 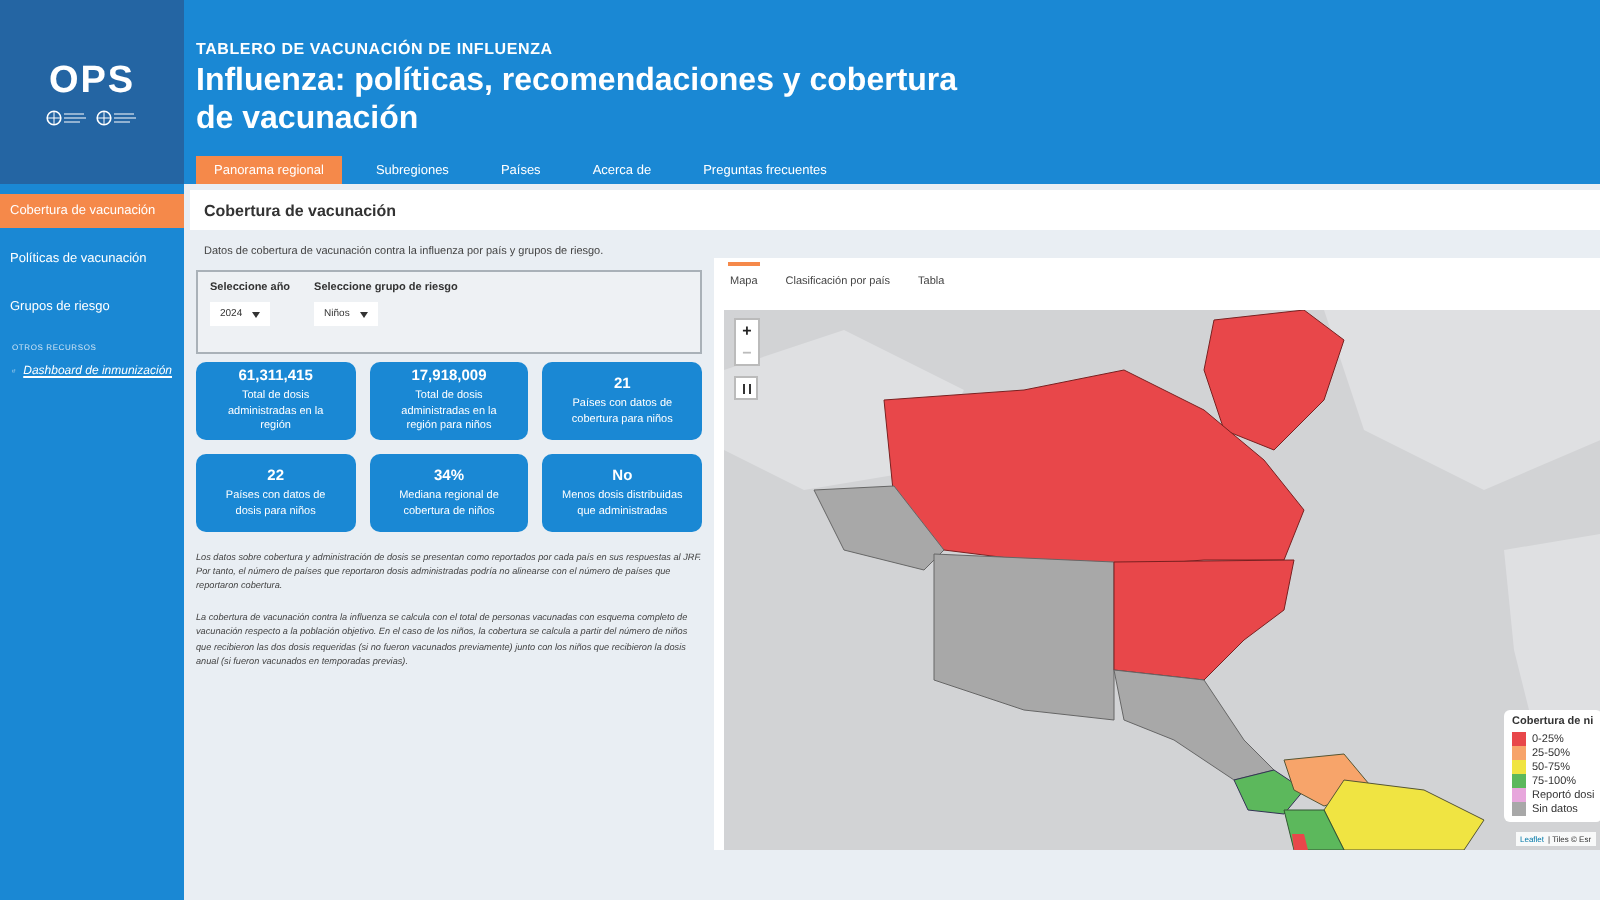 I want to click on reset-view-button, so click(x=746, y=388).